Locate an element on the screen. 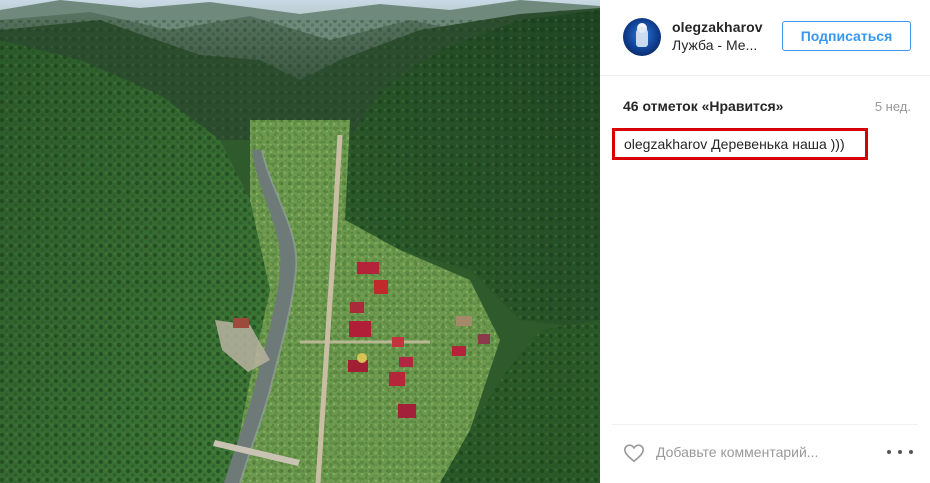 The image size is (930, 483). caption: olegzakharov Деревенька наша ))) is located at coordinates (734, 144).